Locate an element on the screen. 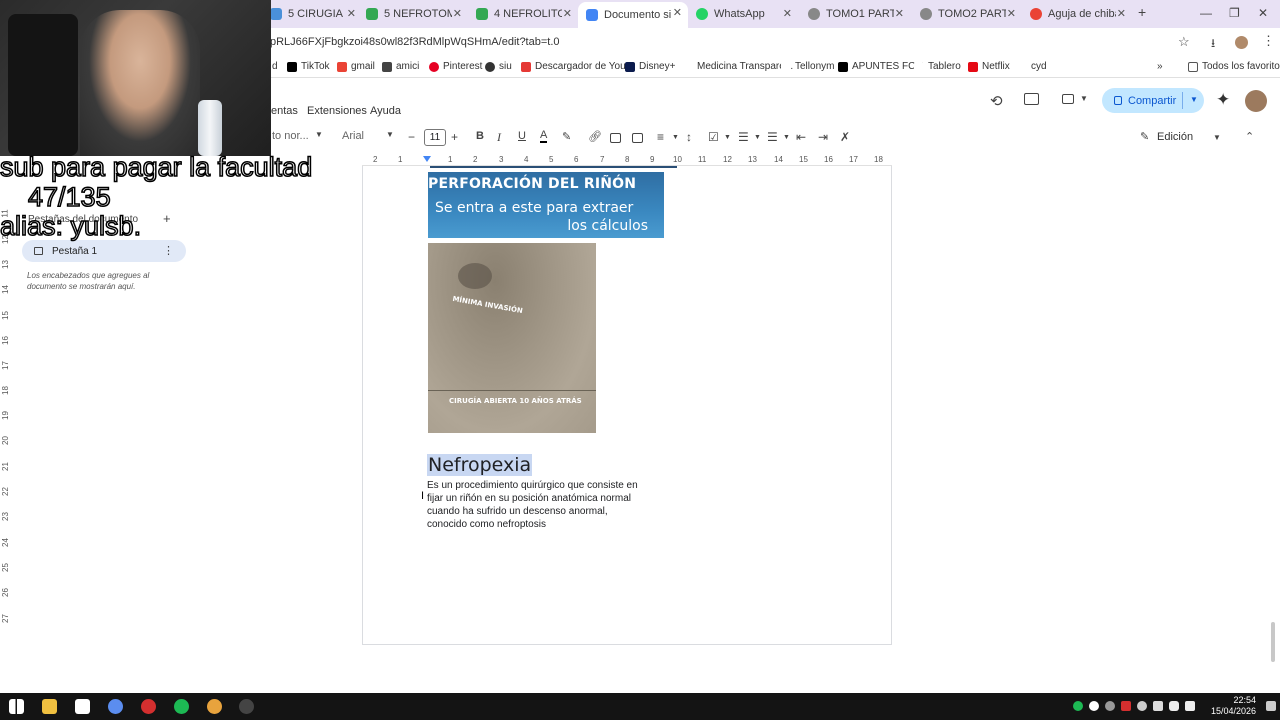  history-icon: ⟲ is located at coordinates (996, 101).